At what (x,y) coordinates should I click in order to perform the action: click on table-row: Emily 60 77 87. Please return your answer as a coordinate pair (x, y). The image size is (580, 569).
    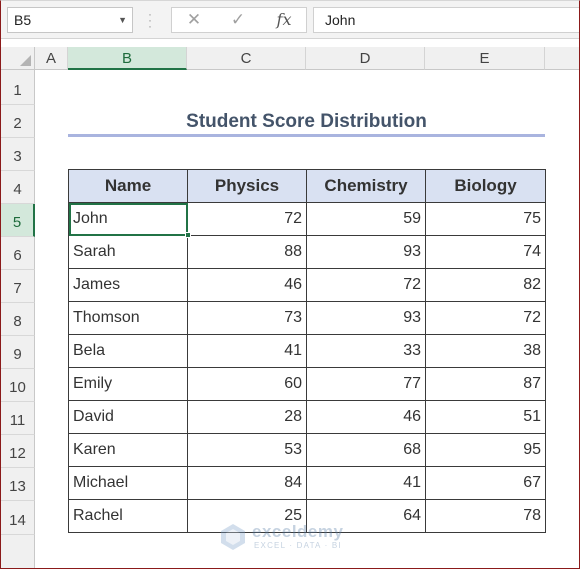
    Looking at the image, I should click on (307, 384).